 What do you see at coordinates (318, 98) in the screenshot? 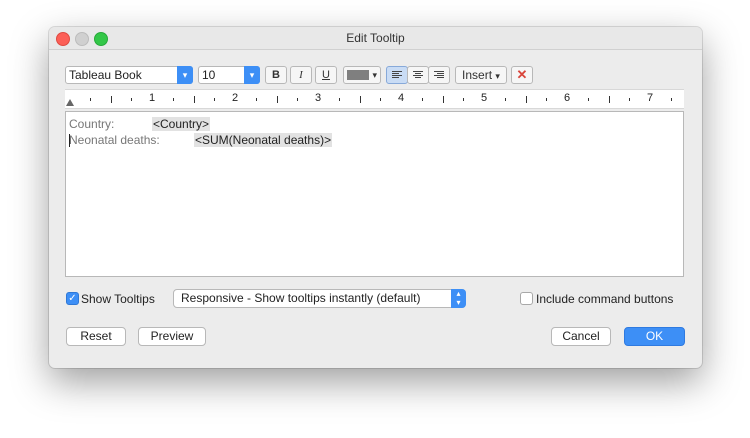
I see `ruler-label: 3` at bounding box center [318, 98].